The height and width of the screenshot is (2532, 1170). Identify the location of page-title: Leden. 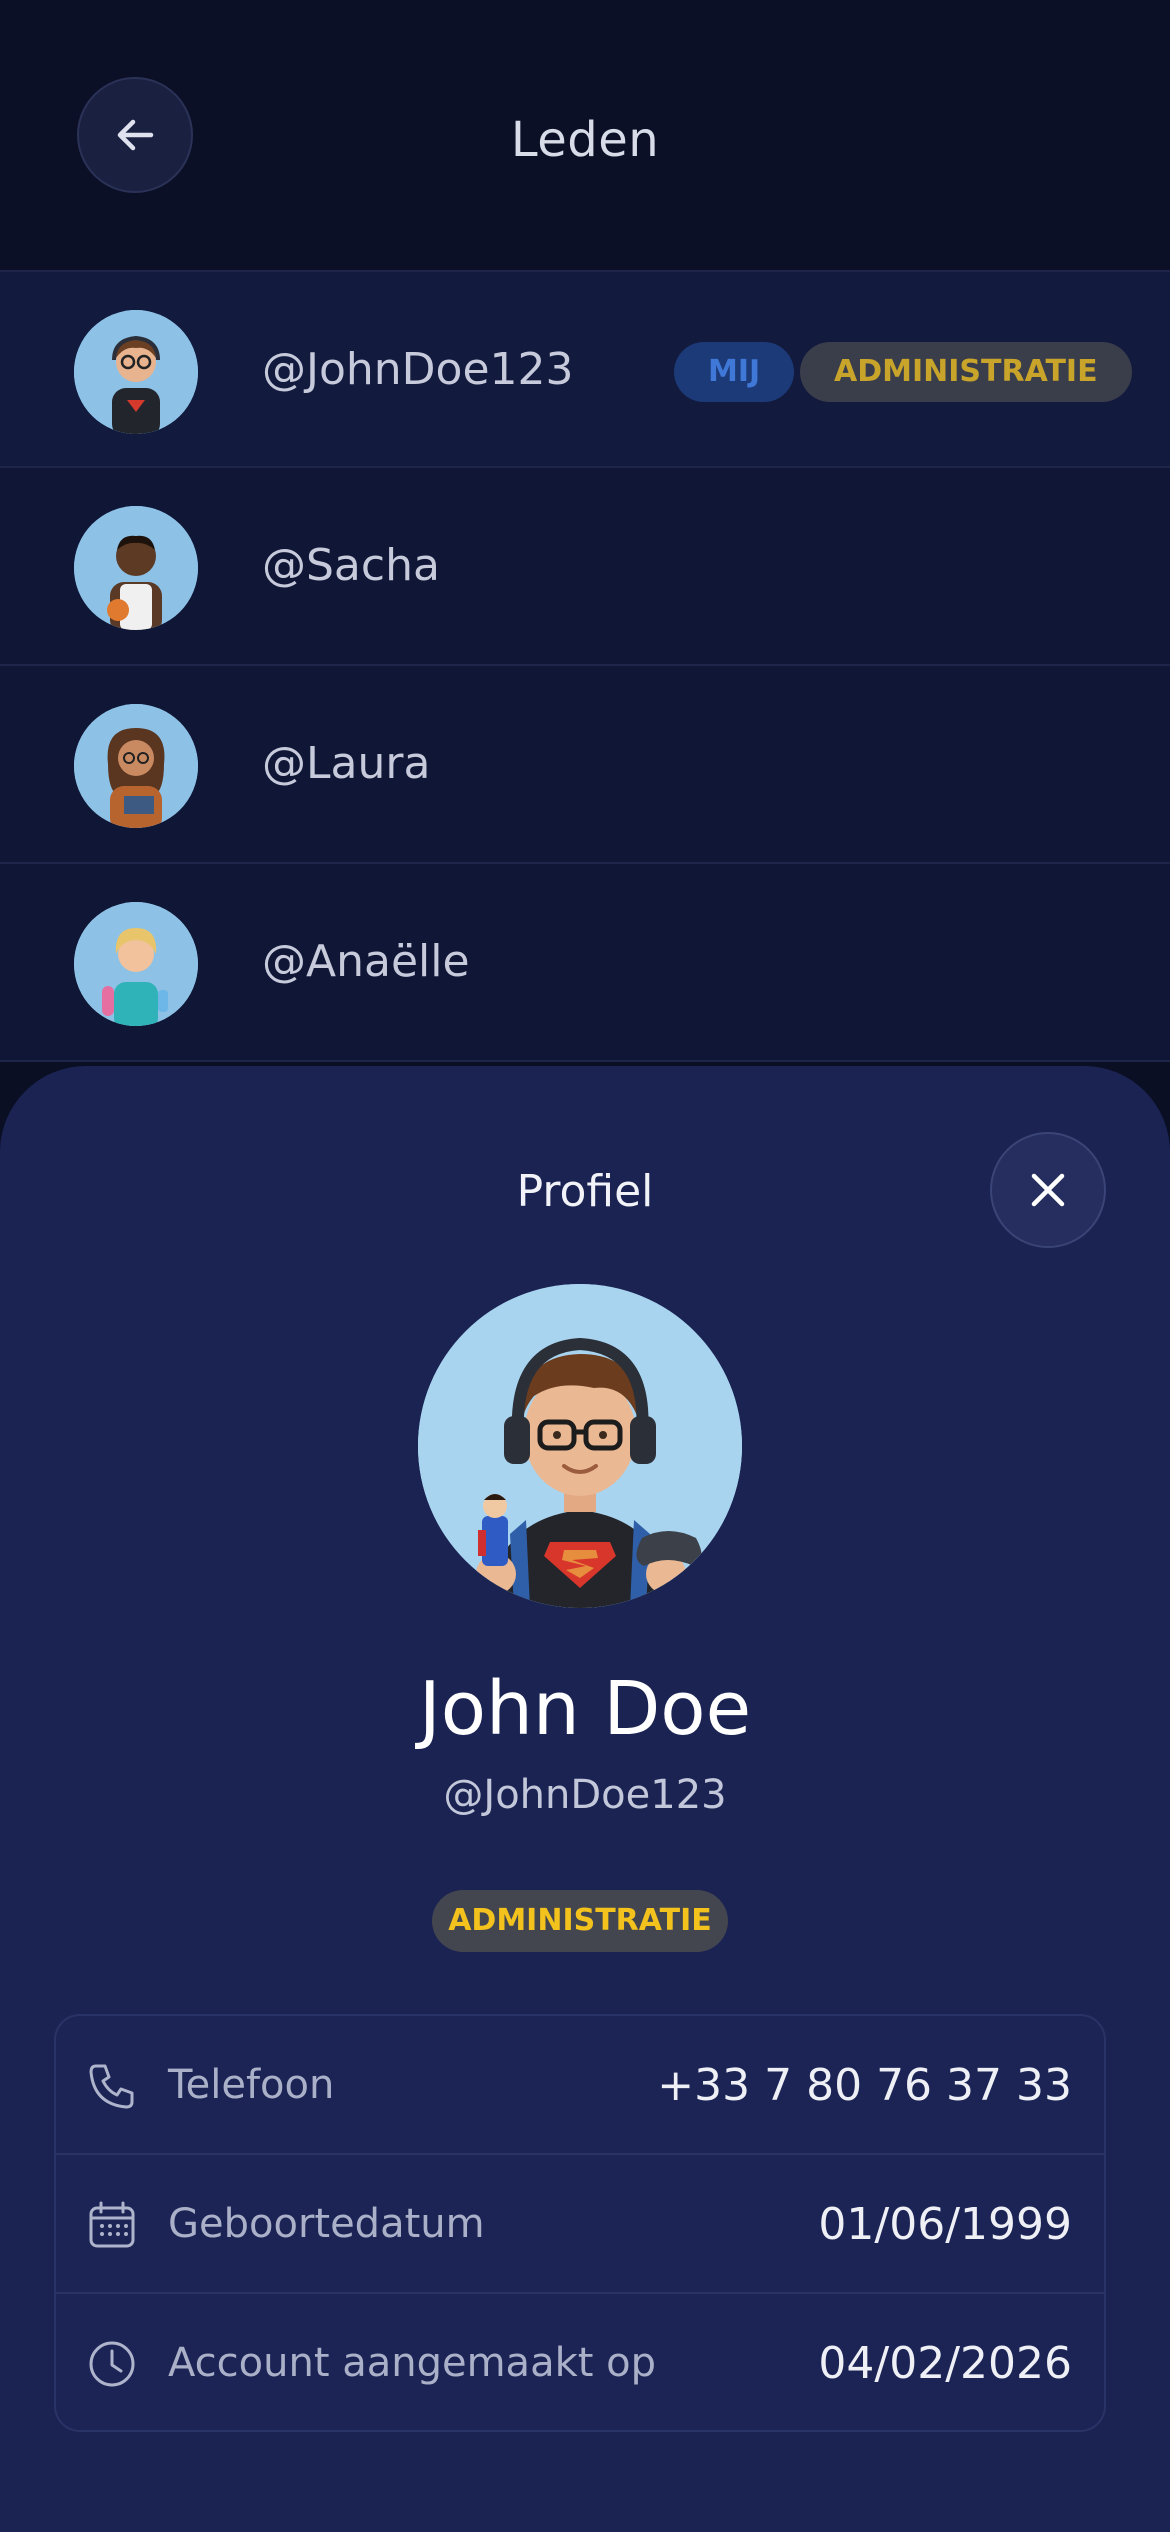
(585, 140).